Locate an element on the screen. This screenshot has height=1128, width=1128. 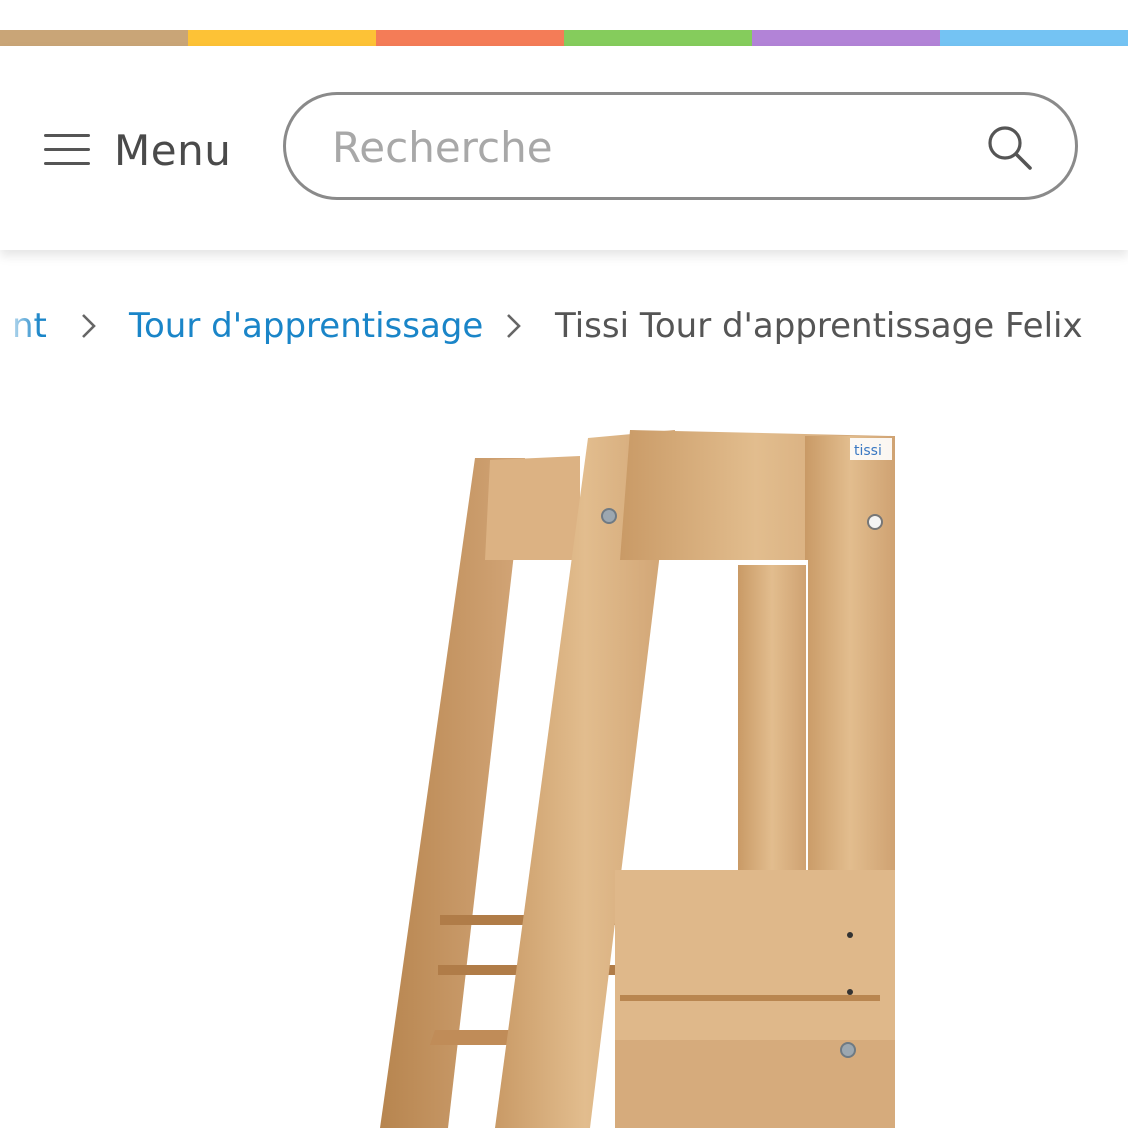
tissi-logo: tissi is located at coordinates (868, 451).